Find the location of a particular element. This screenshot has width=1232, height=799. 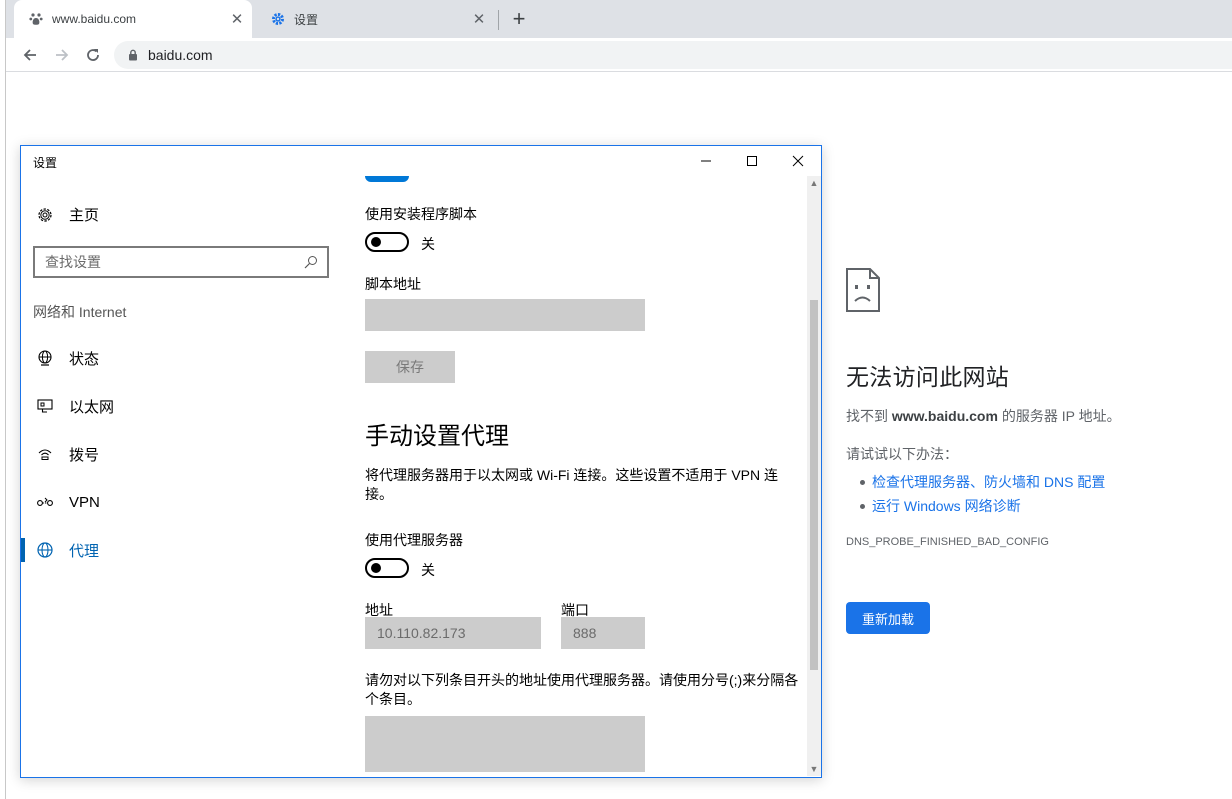

suggestion-list: 检查代理服务器、防火墙和 DNS 配置 运行 Windows 网络诊断 is located at coordinates (1036, 494).